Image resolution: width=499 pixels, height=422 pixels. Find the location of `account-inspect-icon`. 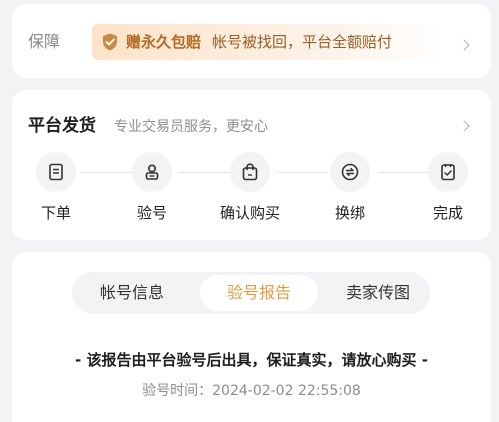

account-inspect-icon is located at coordinates (152, 172).